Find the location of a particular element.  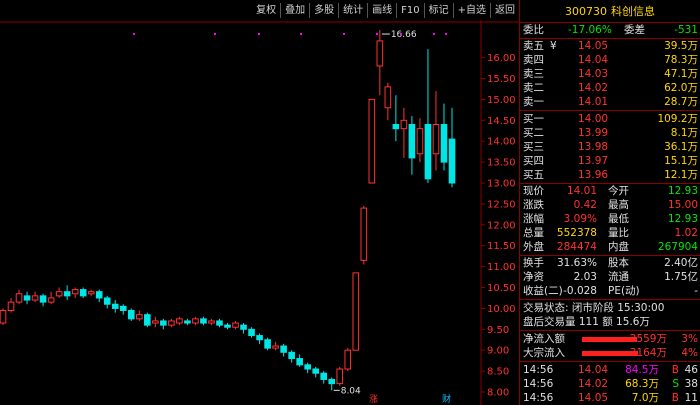

buy-volume: 12.1万 is located at coordinates (681, 175).